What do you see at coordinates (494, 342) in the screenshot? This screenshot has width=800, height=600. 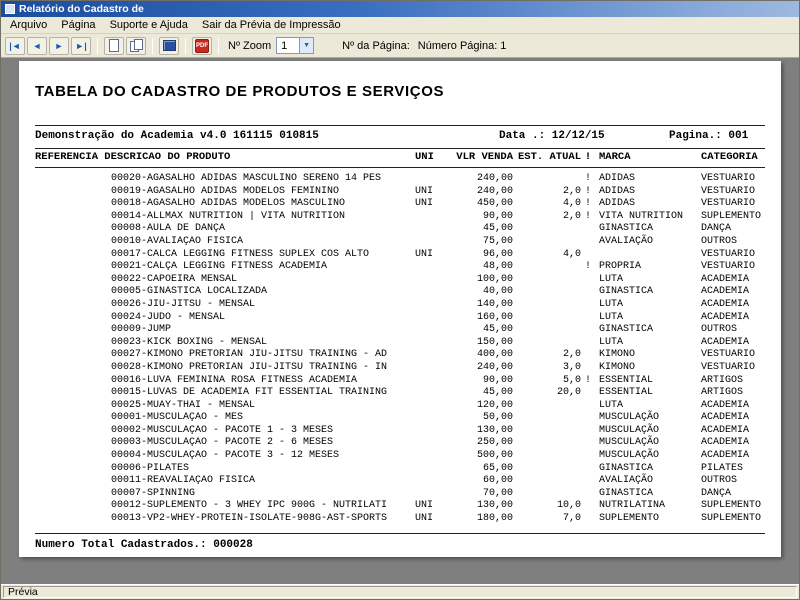 I see `cell-vlr-venda: 150,00` at bounding box center [494, 342].